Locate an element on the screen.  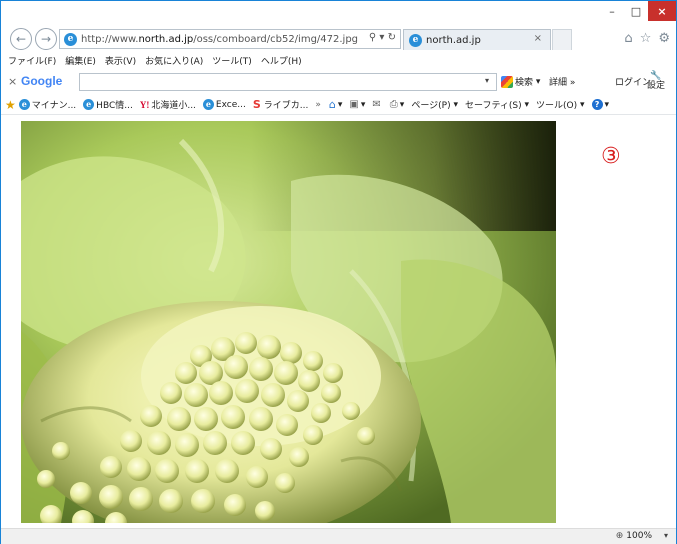
back-button: ← is located at coordinates (21, 39).